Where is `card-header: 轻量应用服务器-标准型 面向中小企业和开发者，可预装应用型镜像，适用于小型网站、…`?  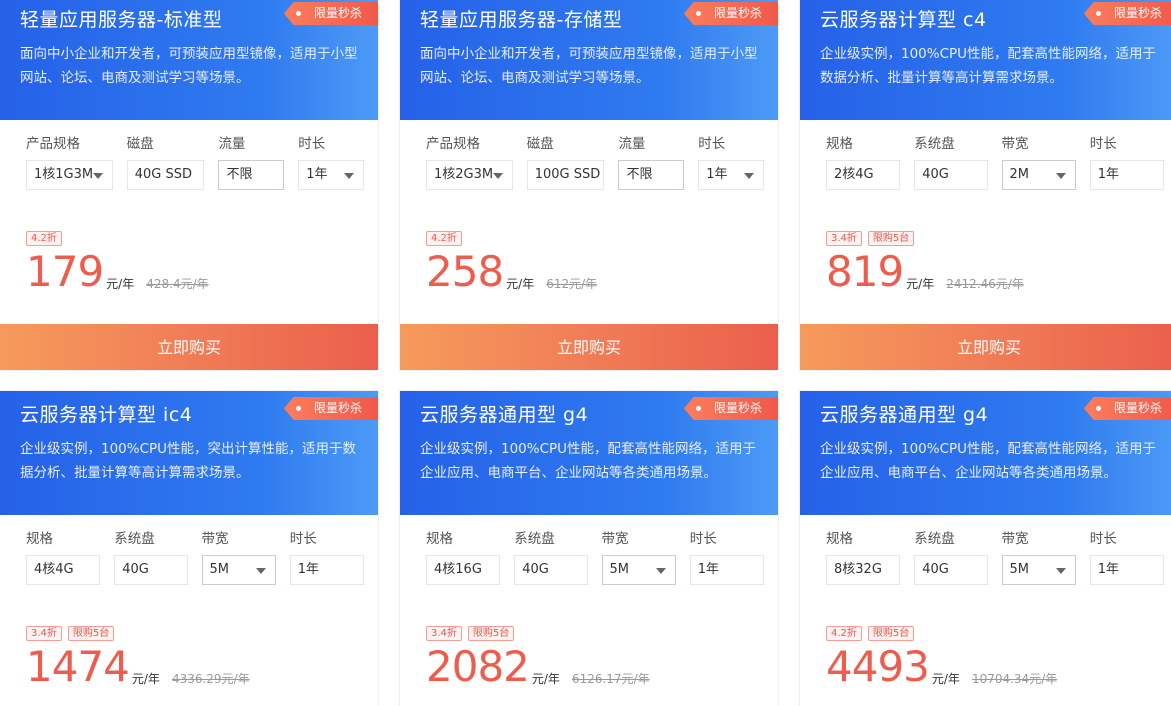 card-header: 轻量应用服务器-标准型 面向中小企业和开发者，可预装应用型镜像，适用于小型网站、… is located at coordinates (189, 60).